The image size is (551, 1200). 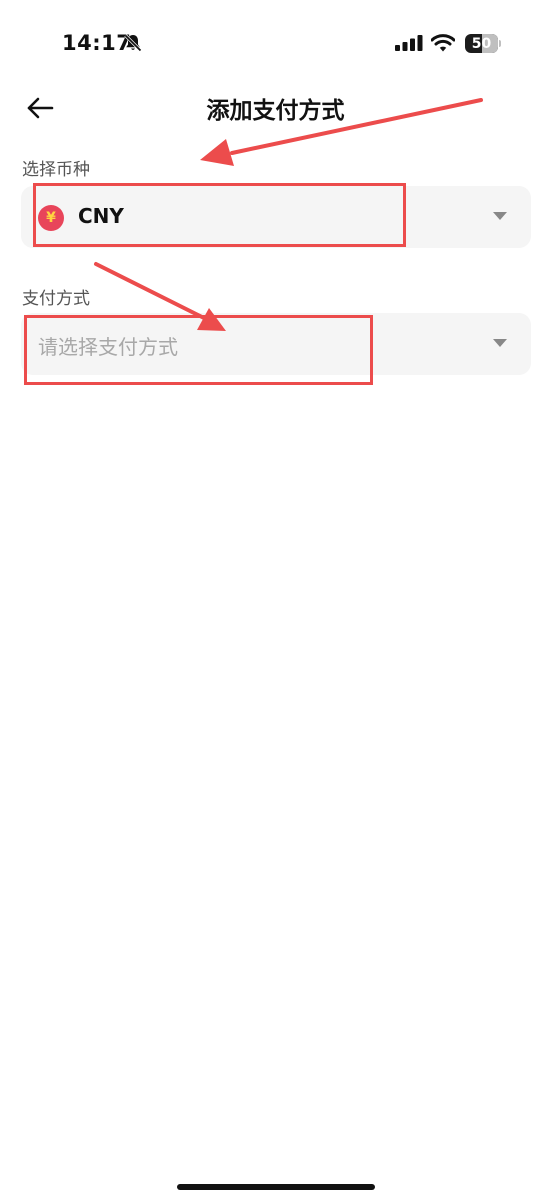 I want to click on annotation-arrowhead-currency, so click(x=217, y=152).